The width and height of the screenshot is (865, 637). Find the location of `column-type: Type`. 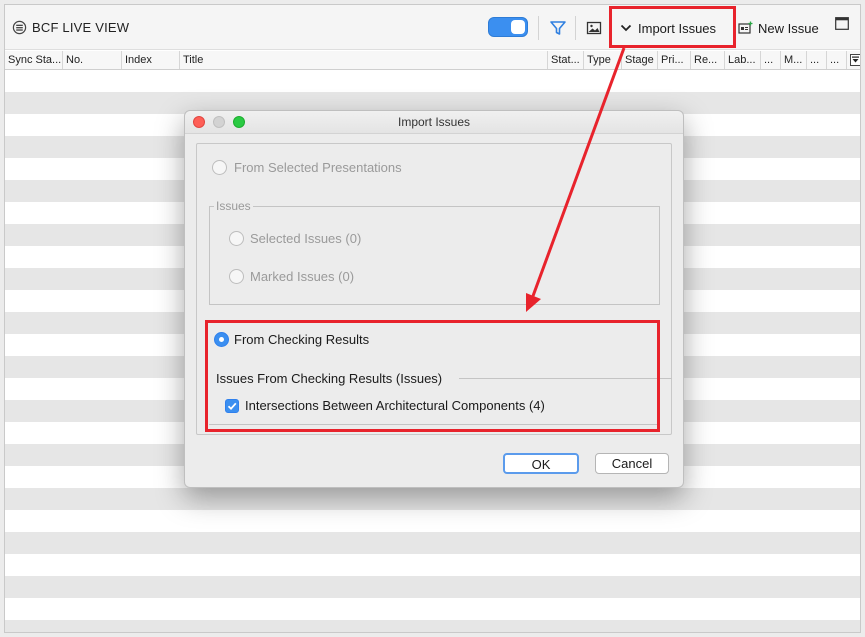

column-type: Type is located at coordinates (603, 60).